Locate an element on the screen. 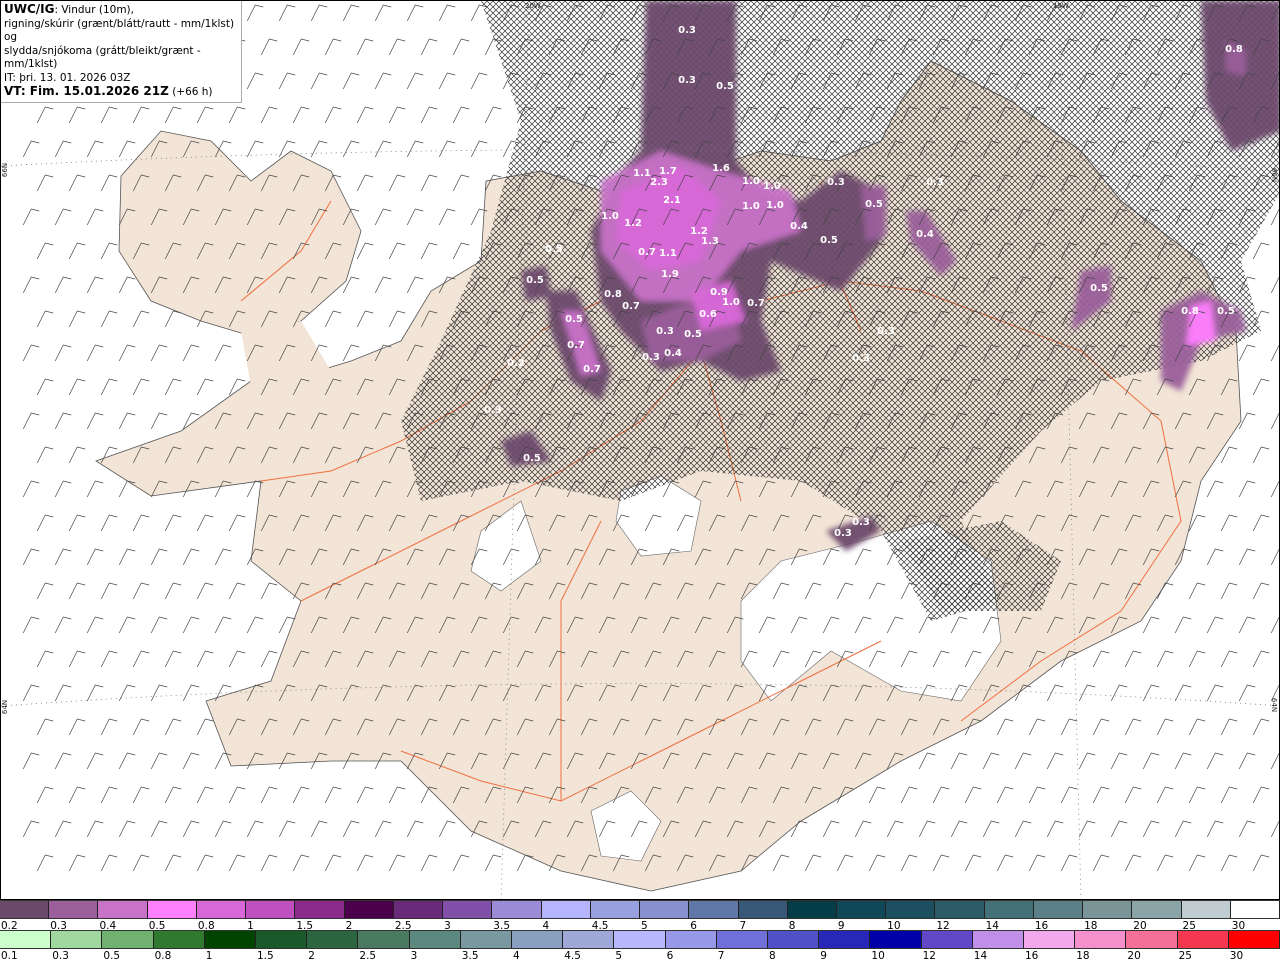 The width and height of the screenshot is (1280, 964). legend-label: 6 is located at coordinates (670, 956).